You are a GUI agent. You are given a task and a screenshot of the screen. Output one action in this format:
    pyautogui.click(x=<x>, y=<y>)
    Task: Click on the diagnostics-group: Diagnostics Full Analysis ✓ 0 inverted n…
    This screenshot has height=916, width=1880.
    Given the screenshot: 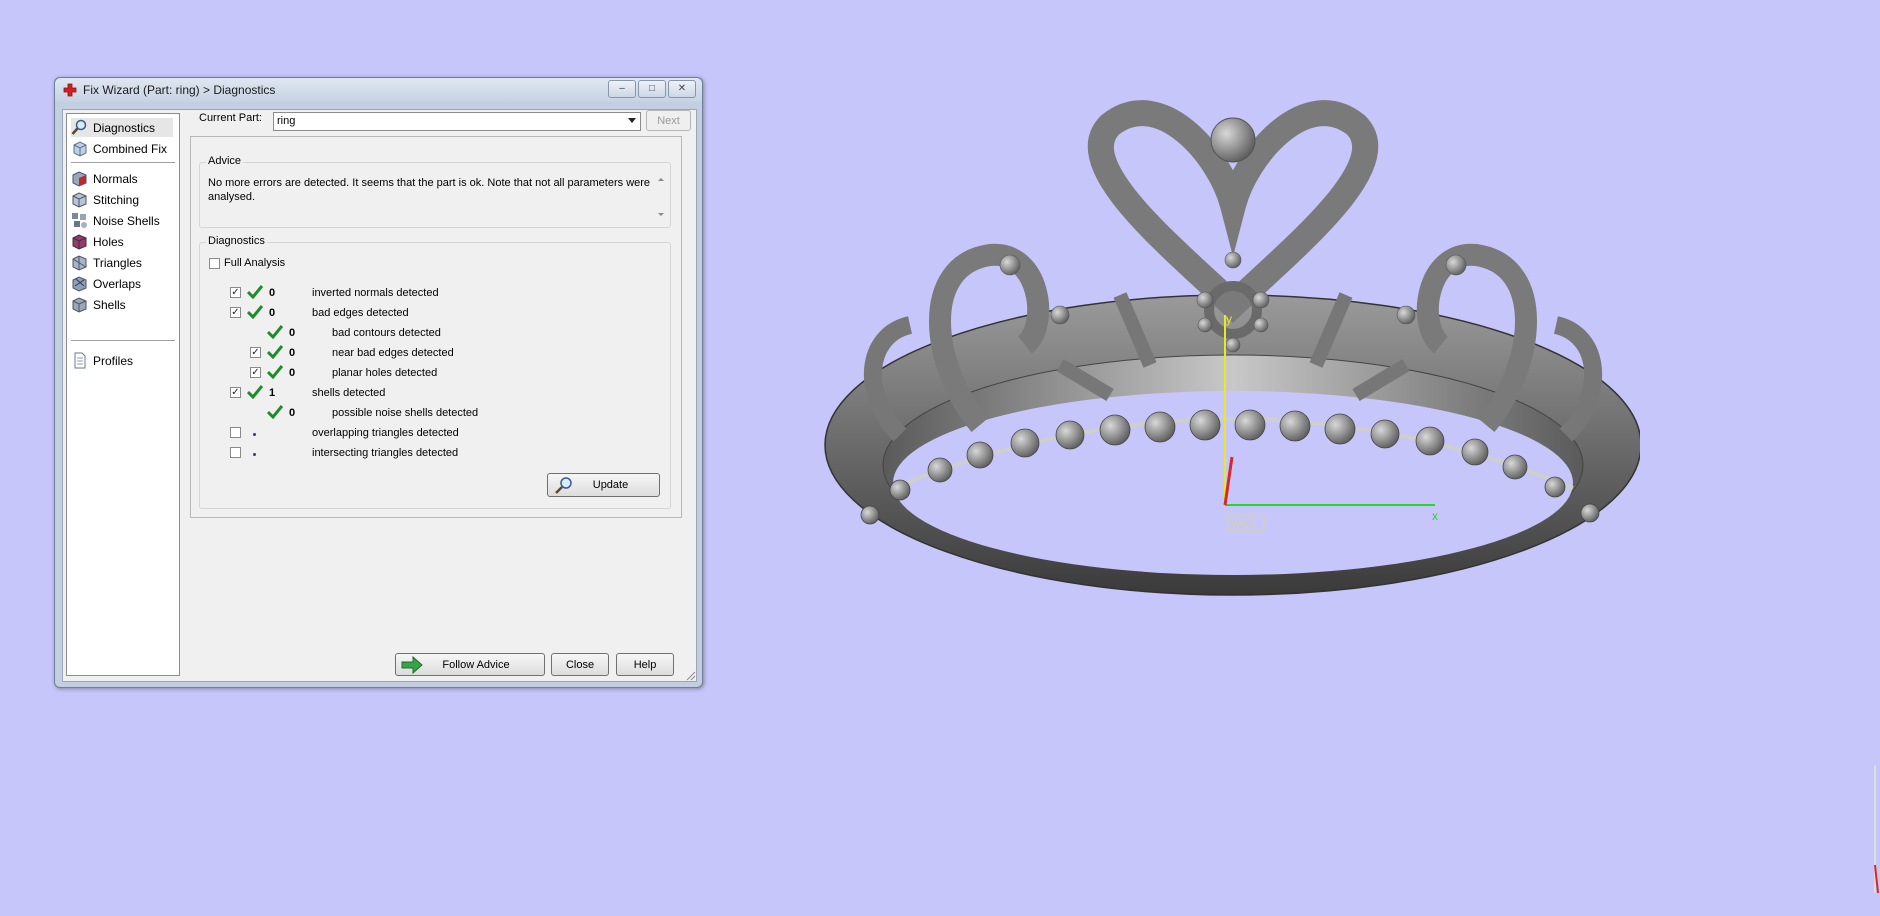 What is the action you would take?
    pyautogui.click(x=435, y=372)
    